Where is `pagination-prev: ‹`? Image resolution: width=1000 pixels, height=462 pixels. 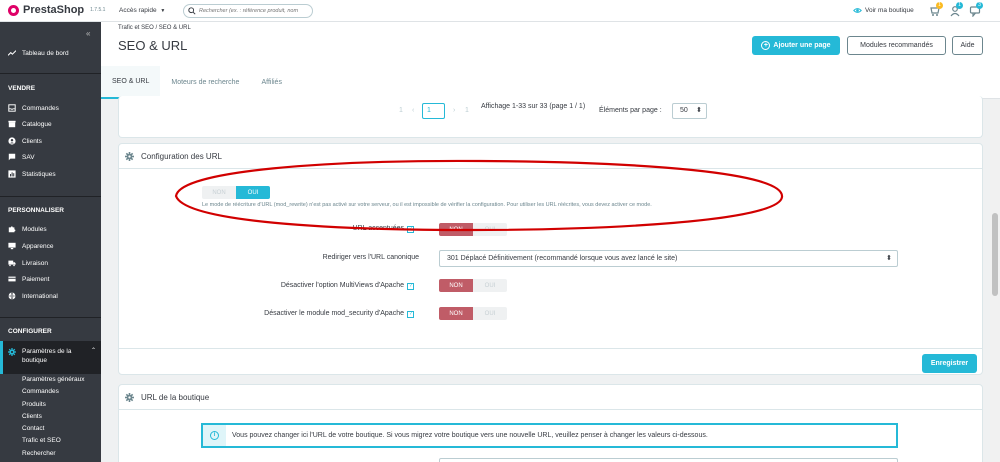
pagination-prev: ‹ is located at coordinates (413, 110).